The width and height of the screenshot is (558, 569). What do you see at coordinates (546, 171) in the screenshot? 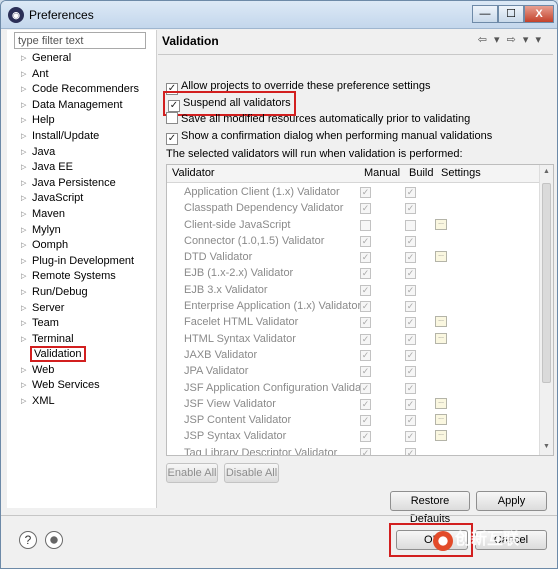
I see `scroll-up-icon: ▲` at bounding box center [546, 171].